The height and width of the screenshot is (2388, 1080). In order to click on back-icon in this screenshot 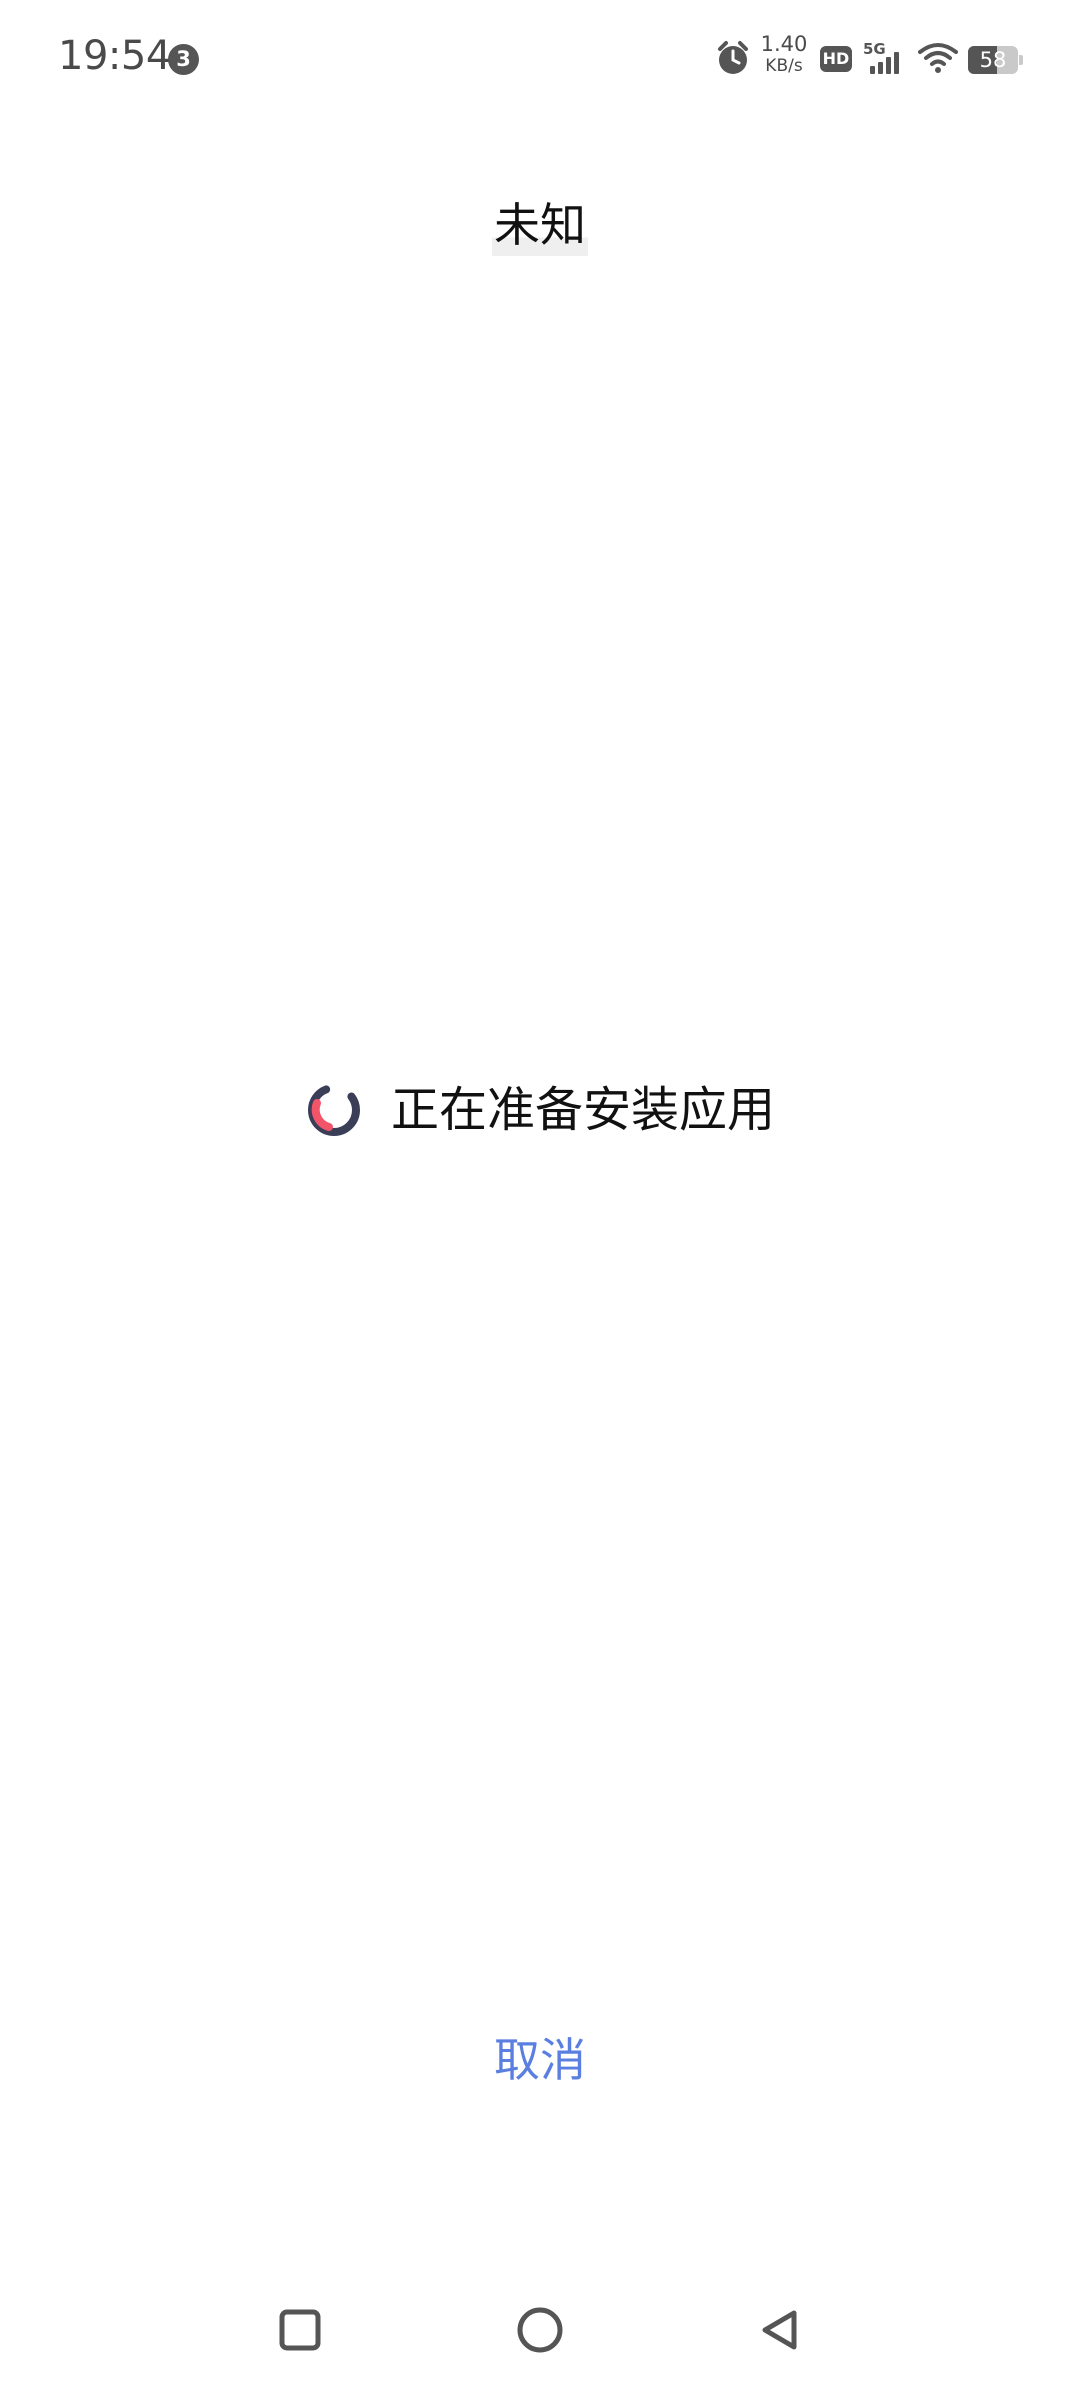, I will do `click(779, 2330)`.